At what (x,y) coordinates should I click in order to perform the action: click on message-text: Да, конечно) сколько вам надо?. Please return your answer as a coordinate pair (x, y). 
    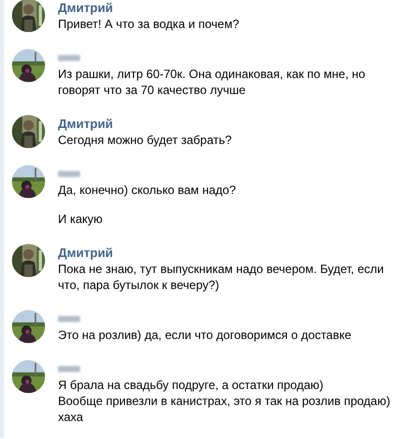
    Looking at the image, I should click on (147, 190).